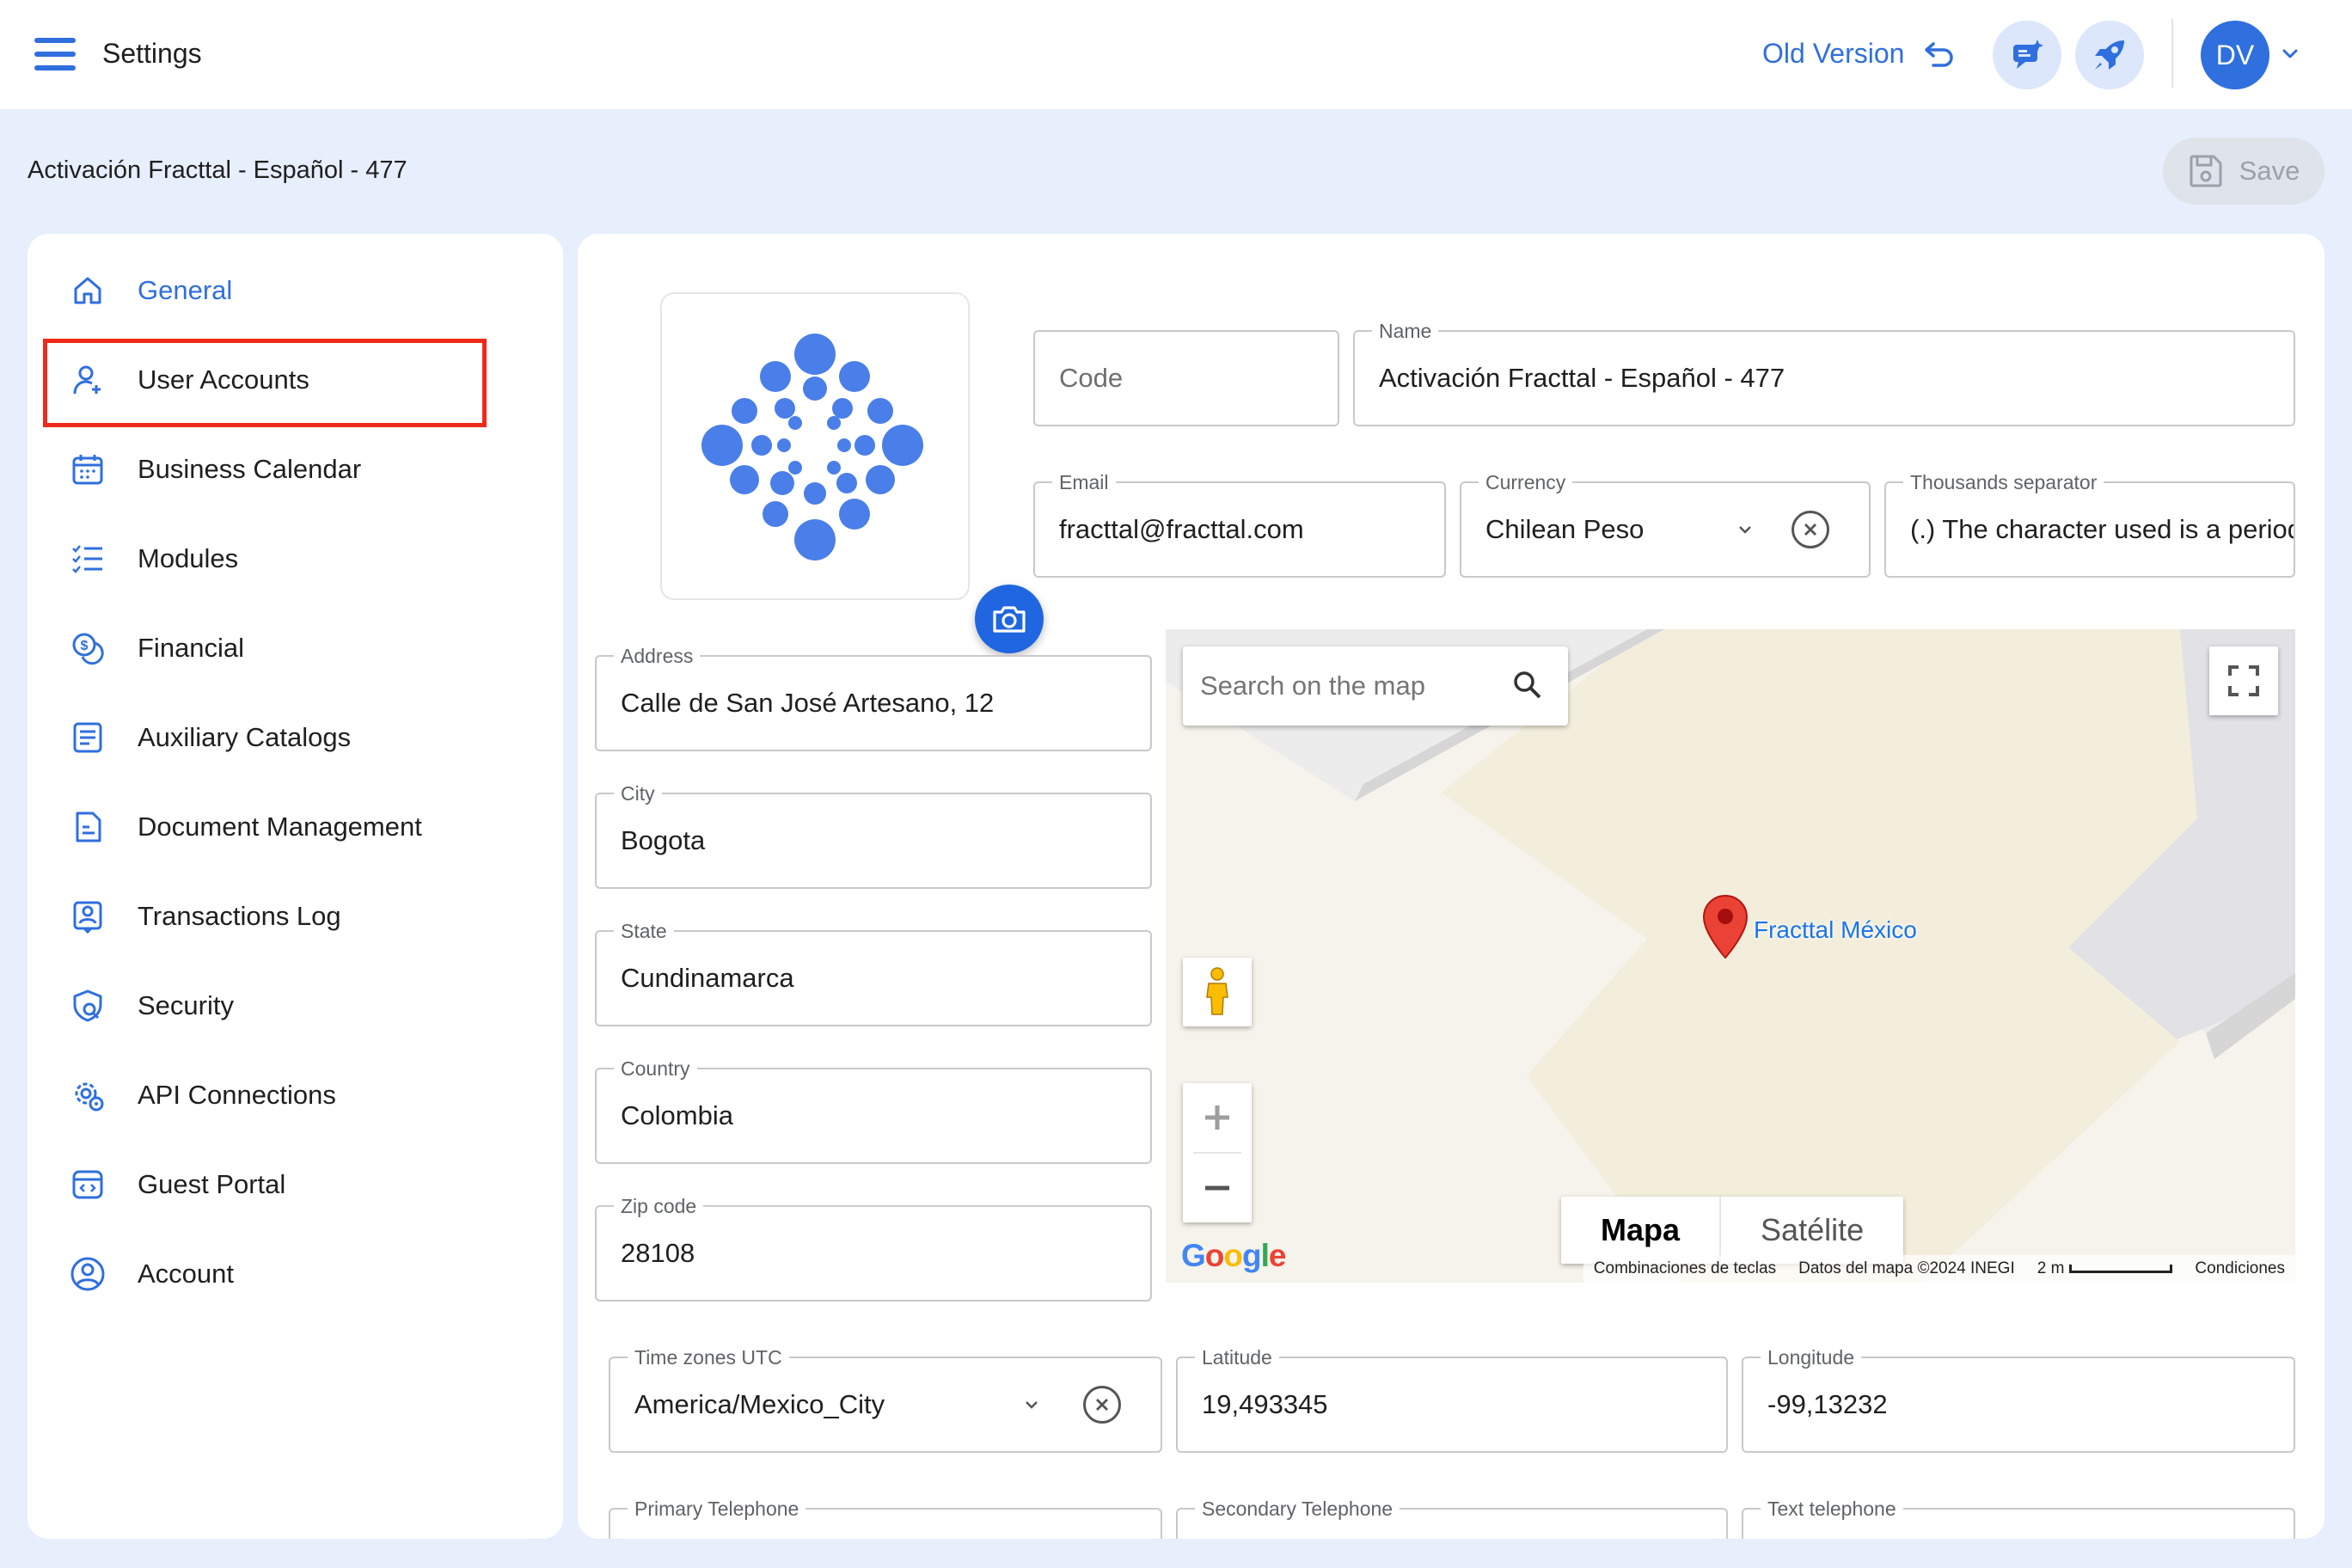  What do you see at coordinates (88, 737) in the screenshot?
I see `catalog-icon` at bounding box center [88, 737].